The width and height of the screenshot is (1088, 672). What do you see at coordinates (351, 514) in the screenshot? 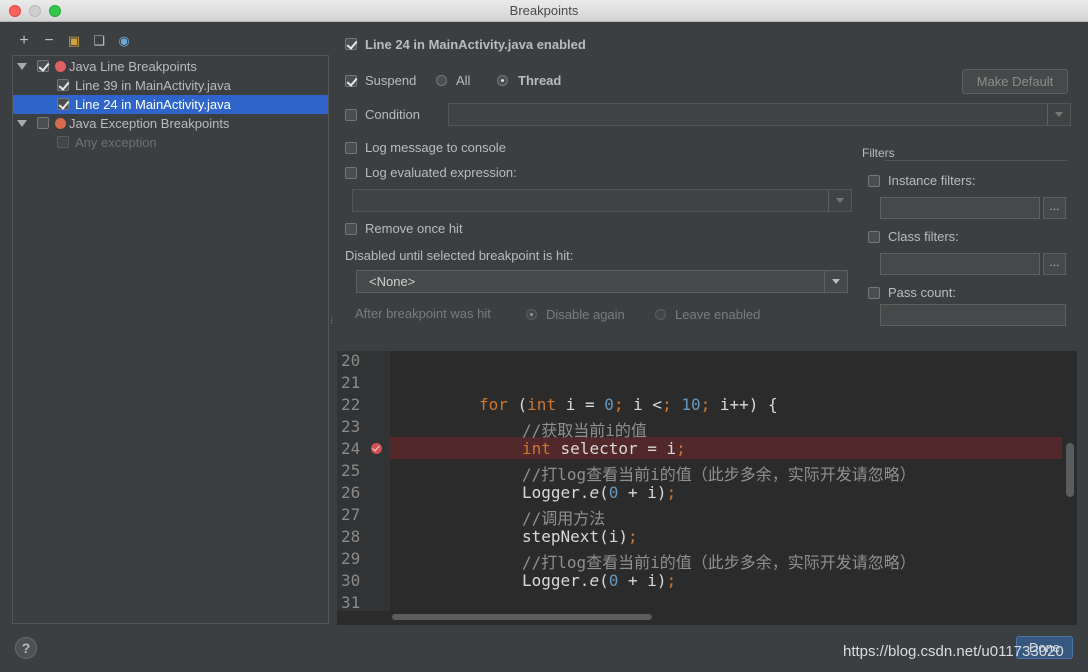
I see `line-number: 27` at bounding box center [351, 514].